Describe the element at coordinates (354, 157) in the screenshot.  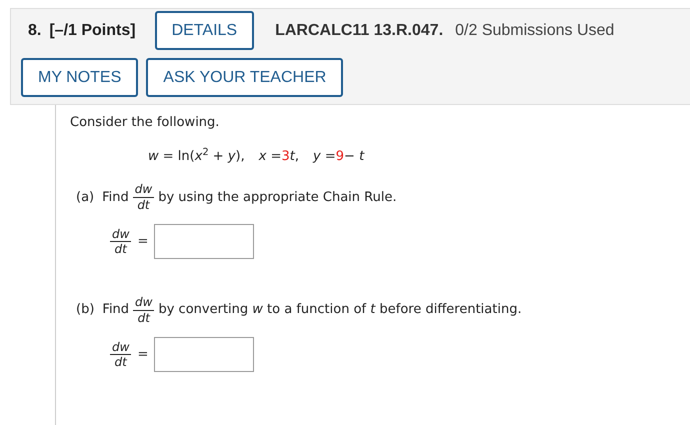
I see `equation-term: − t` at that location.